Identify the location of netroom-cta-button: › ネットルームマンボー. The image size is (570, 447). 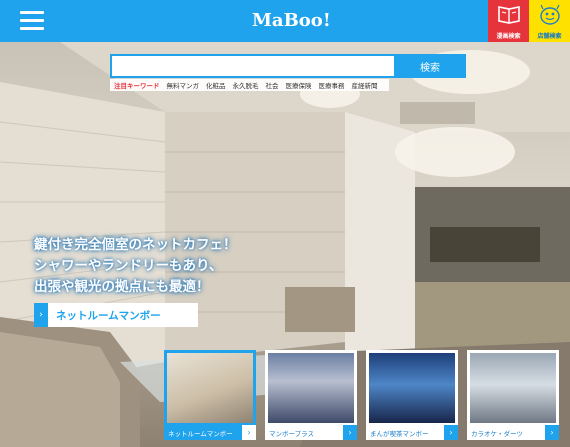
(116, 315).